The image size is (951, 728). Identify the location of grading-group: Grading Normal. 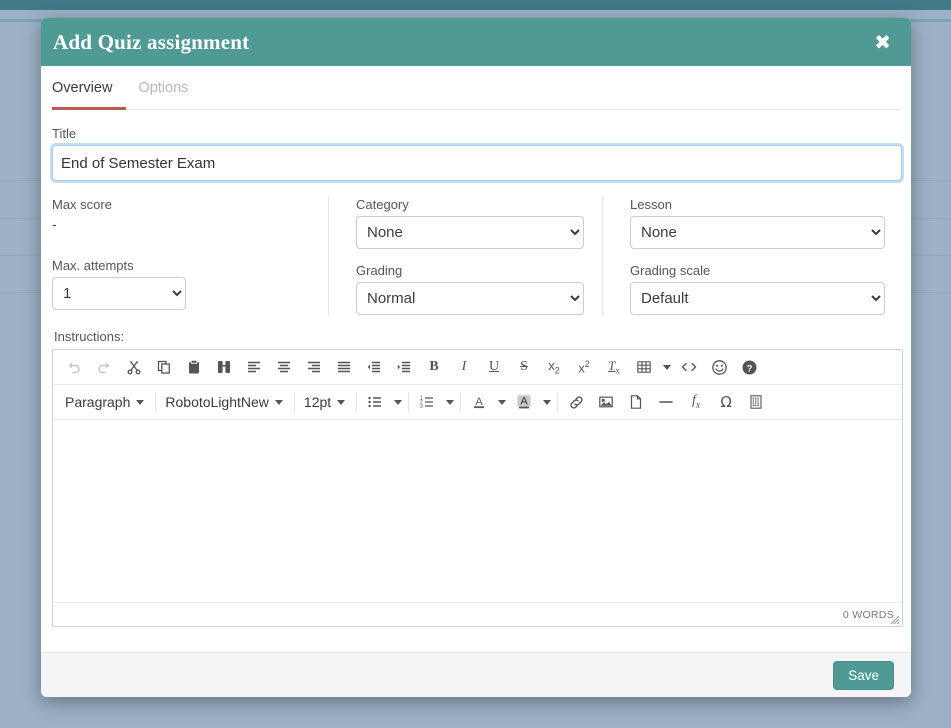
(470, 289).